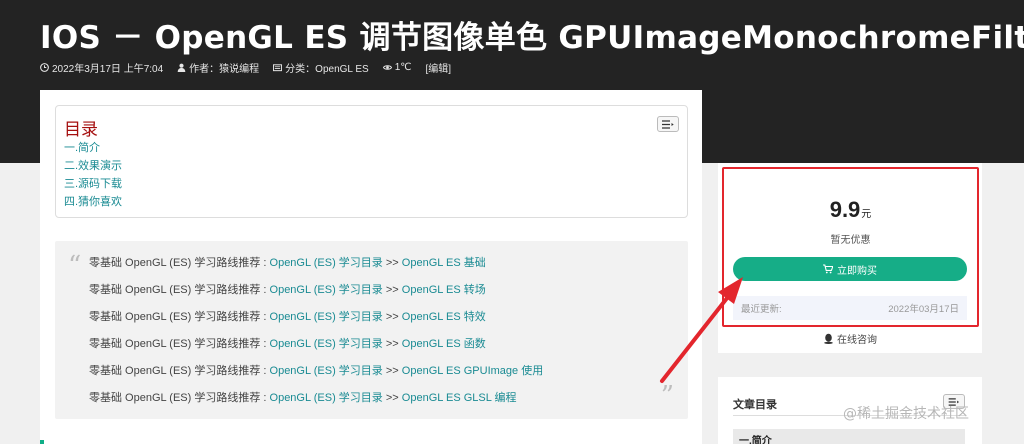  I want to click on last-updated: 最近更新: 2022年03月17日, so click(850, 308).